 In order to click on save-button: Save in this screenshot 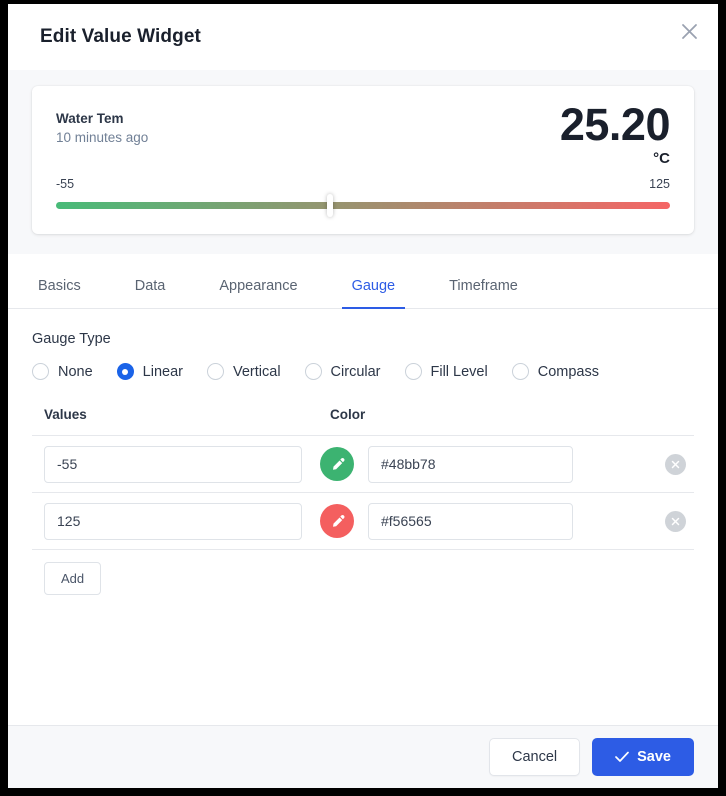, I will do `click(643, 757)`.